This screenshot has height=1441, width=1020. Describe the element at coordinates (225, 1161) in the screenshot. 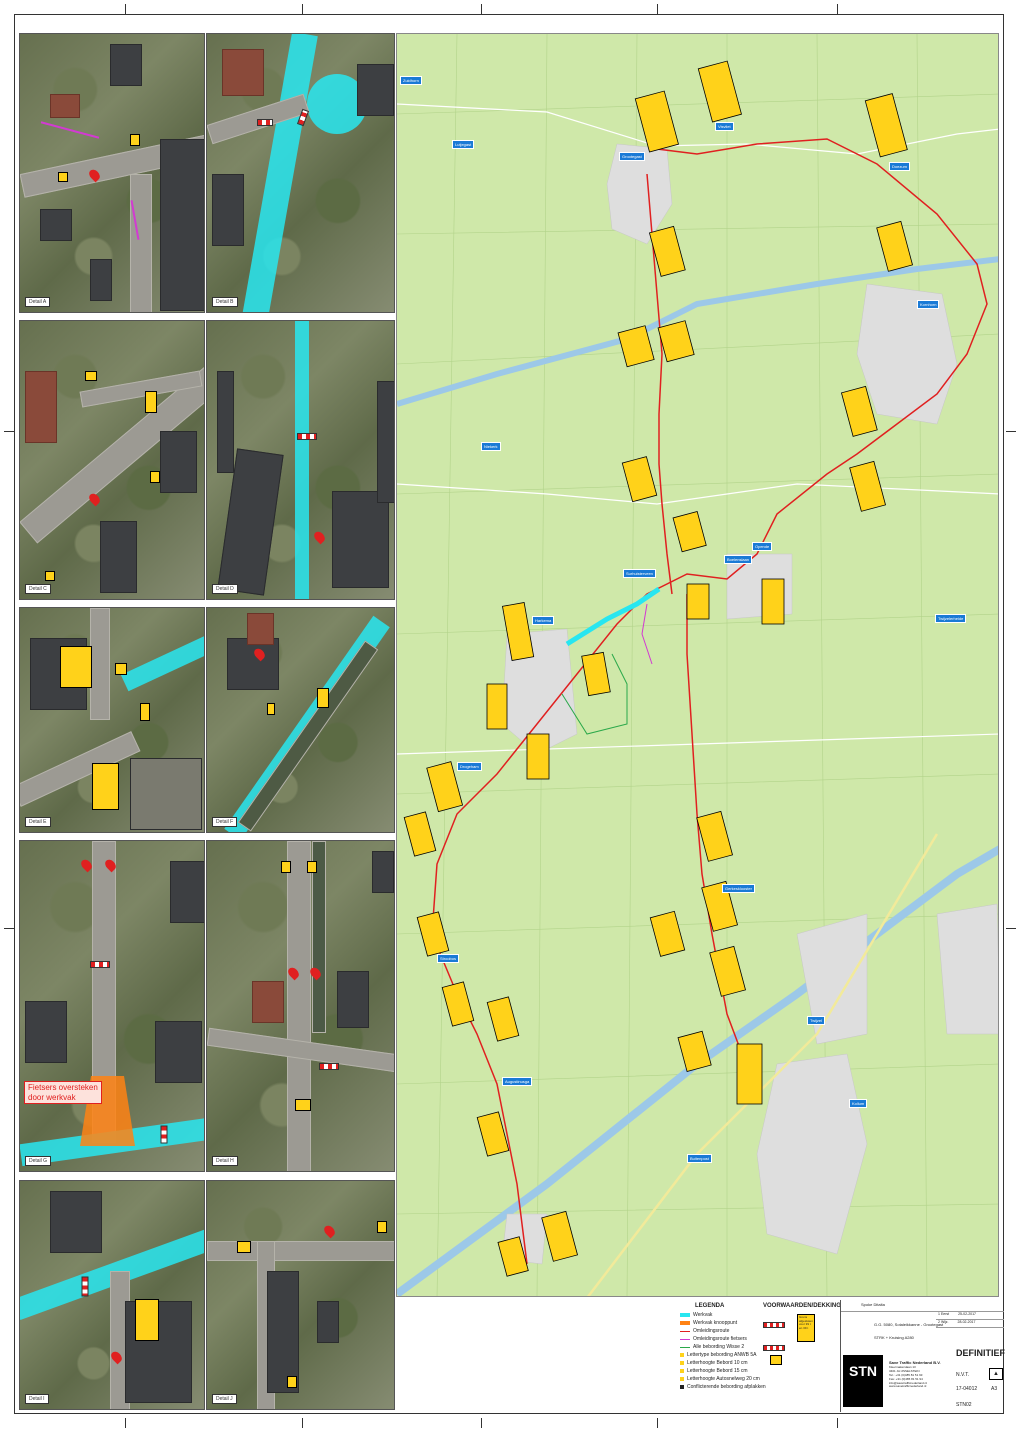

I see `panel-label: Detail H` at that location.